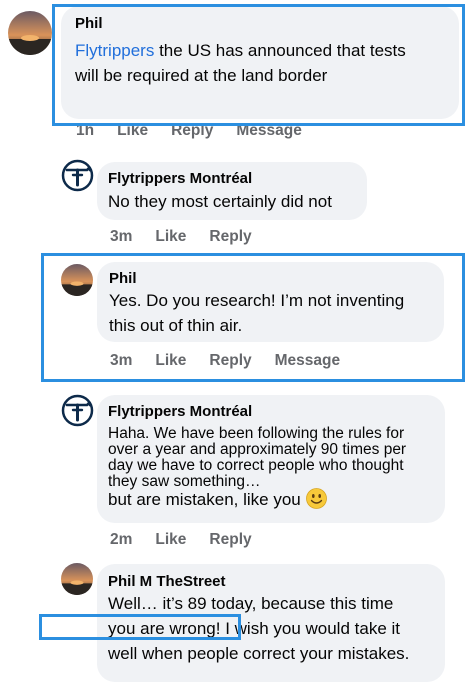  What do you see at coordinates (140, 627) in the screenshot?
I see `highlight-box` at bounding box center [140, 627].